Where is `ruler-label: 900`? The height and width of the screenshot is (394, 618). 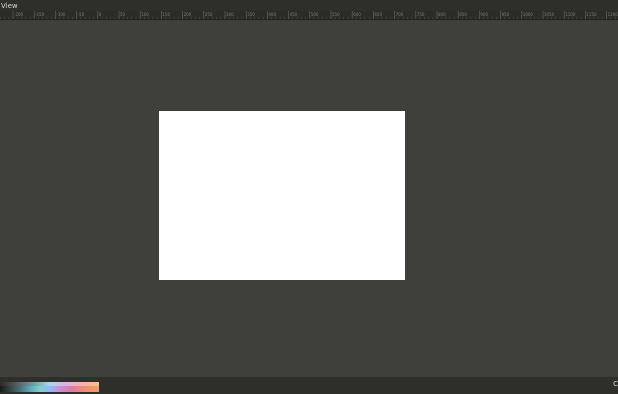
ruler-label: 900 is located at coordinates (484, 14).